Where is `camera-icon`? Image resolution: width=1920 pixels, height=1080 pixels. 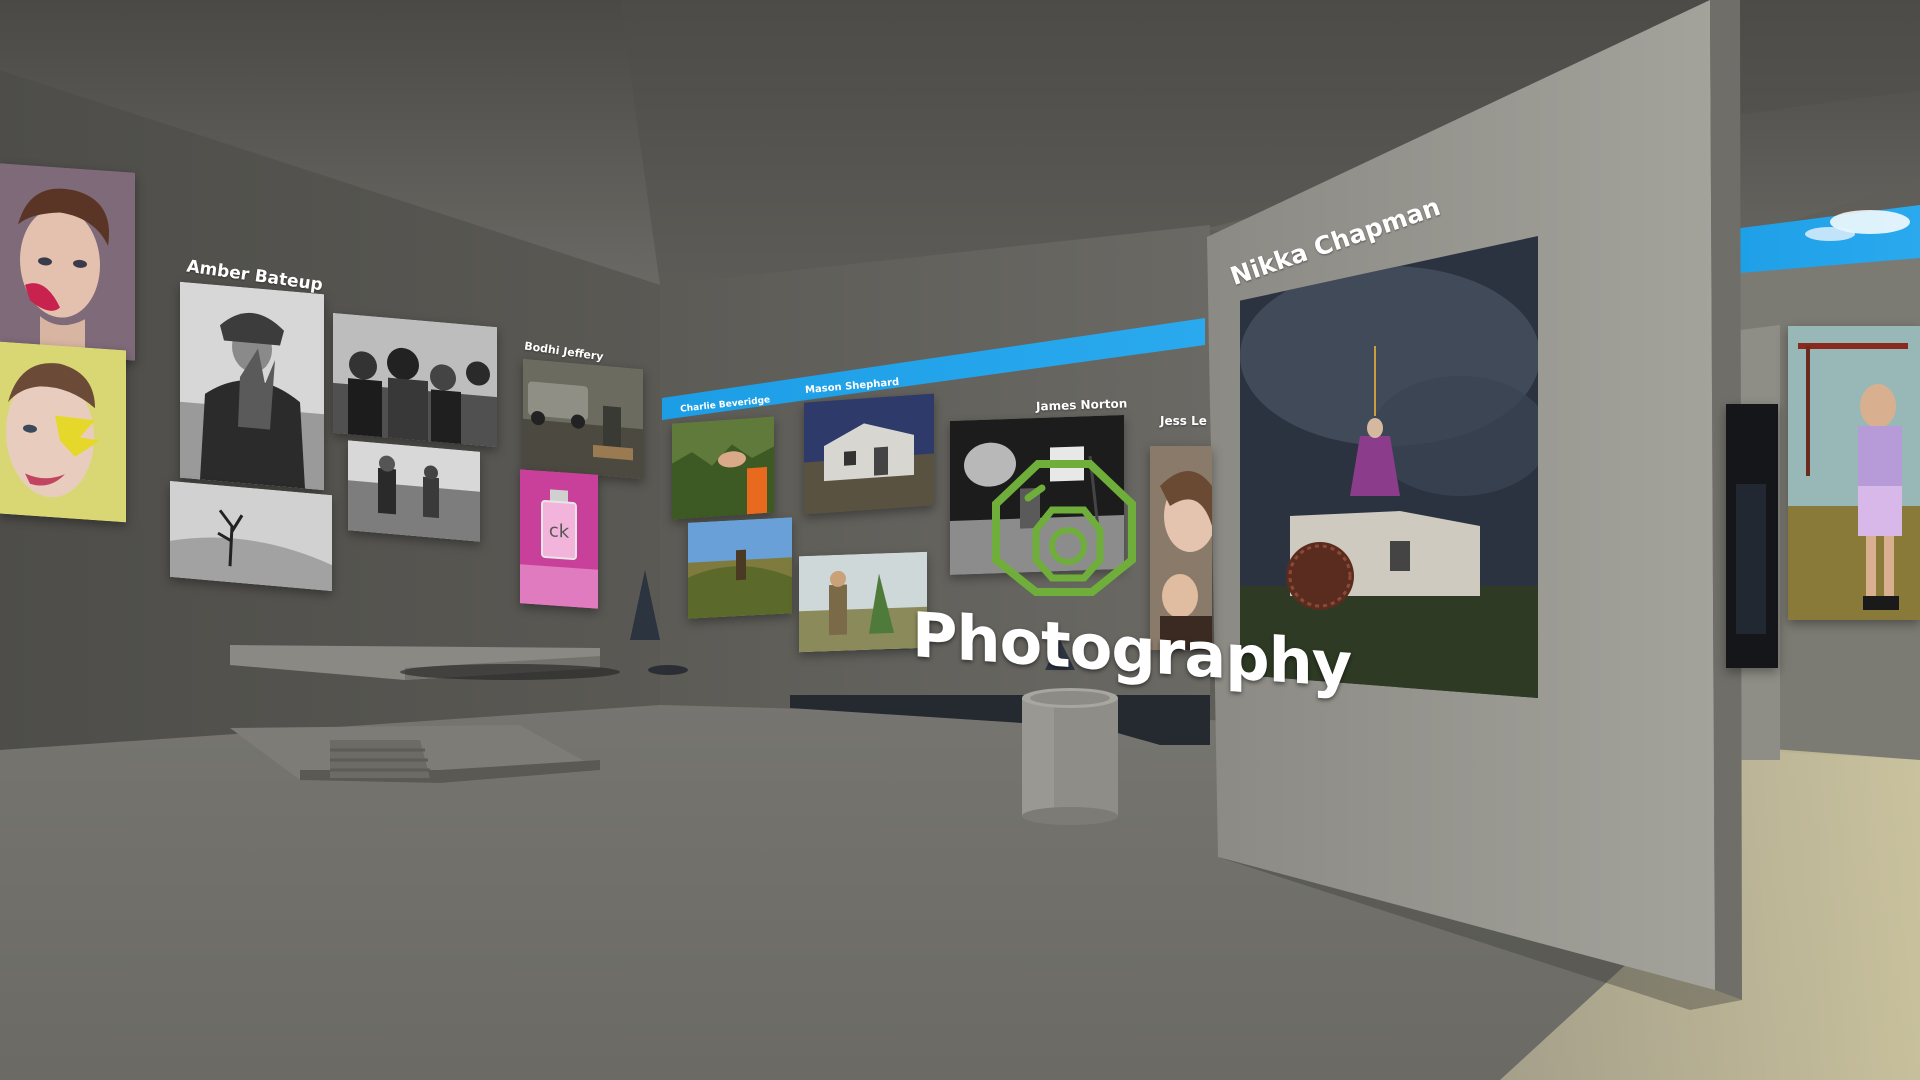
camera-icon is located at coordinates (1064, 528).